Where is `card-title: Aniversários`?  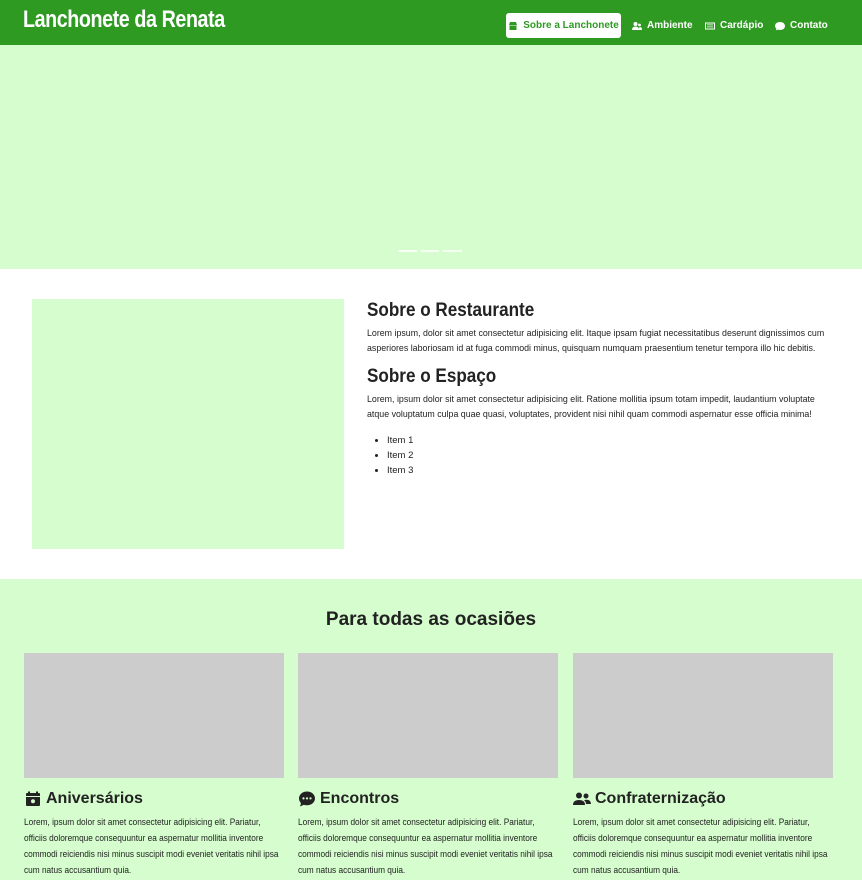
card-title: Aniversários is located at coordinates (154, 799).